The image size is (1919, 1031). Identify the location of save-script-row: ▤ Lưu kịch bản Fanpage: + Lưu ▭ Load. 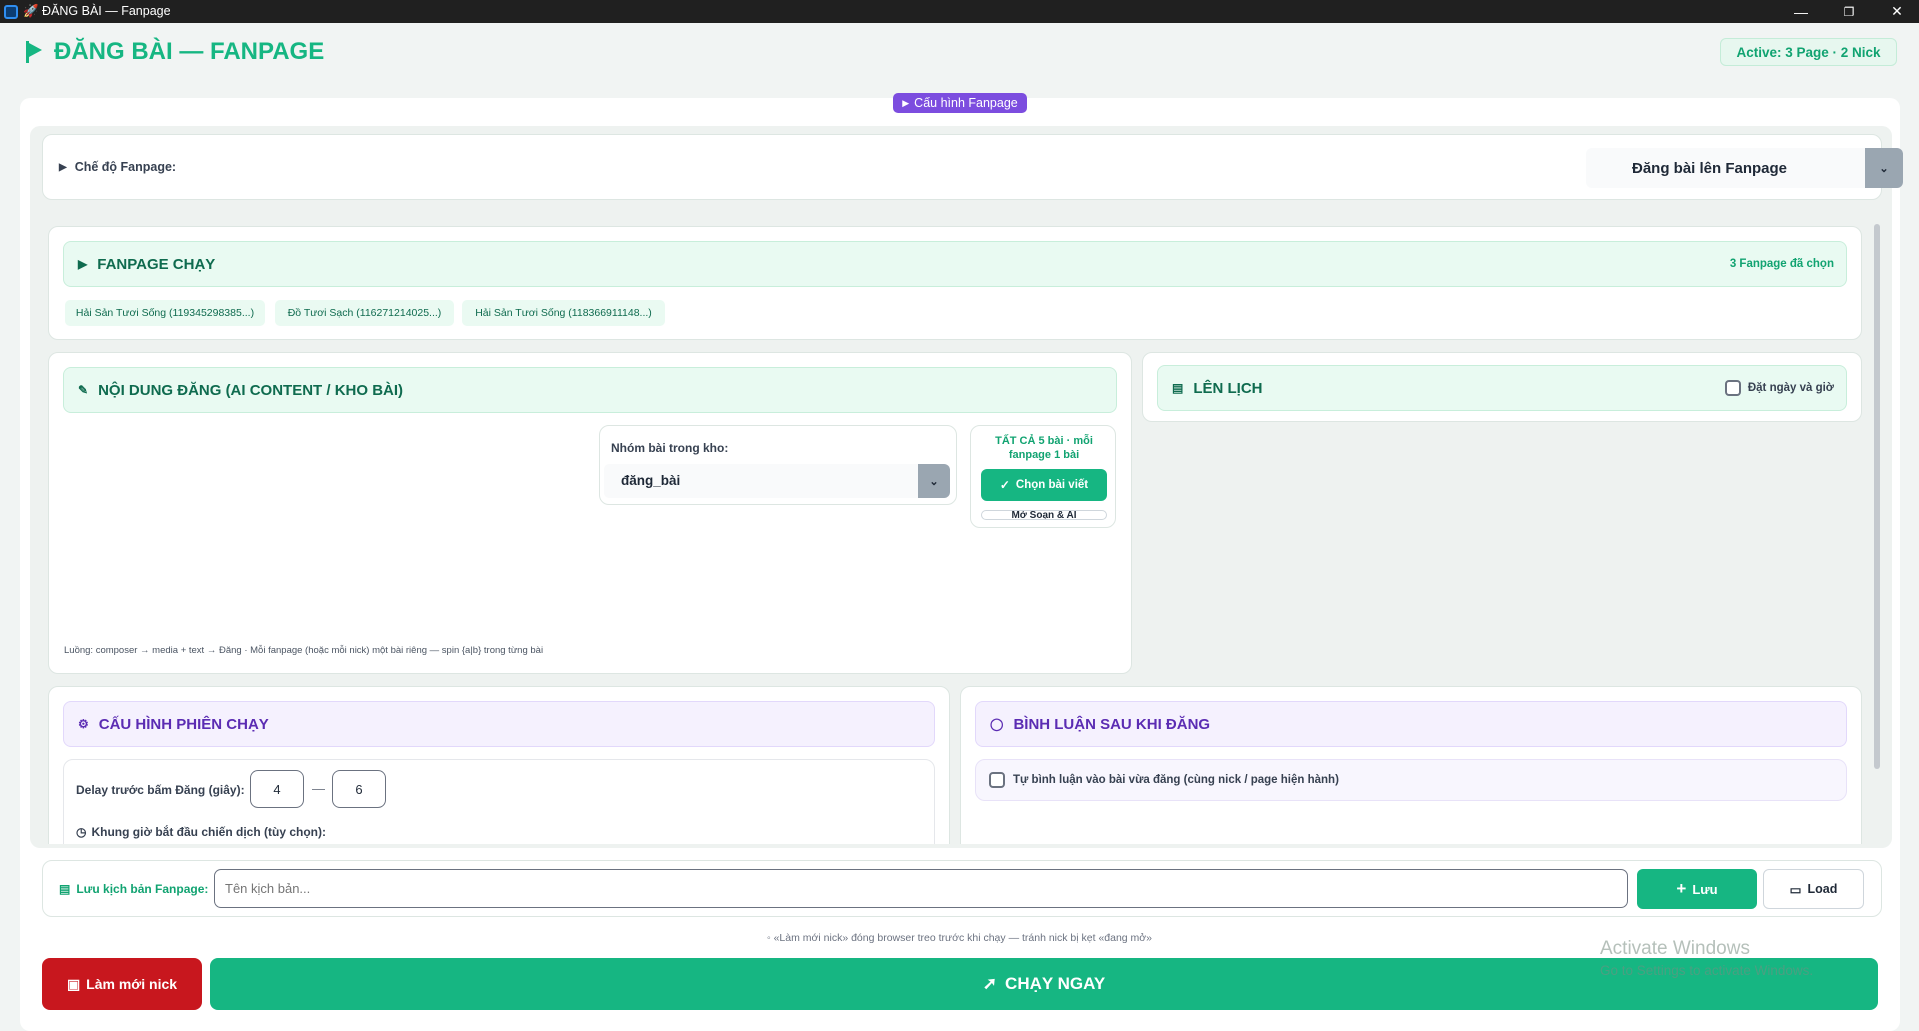
(962, 888).